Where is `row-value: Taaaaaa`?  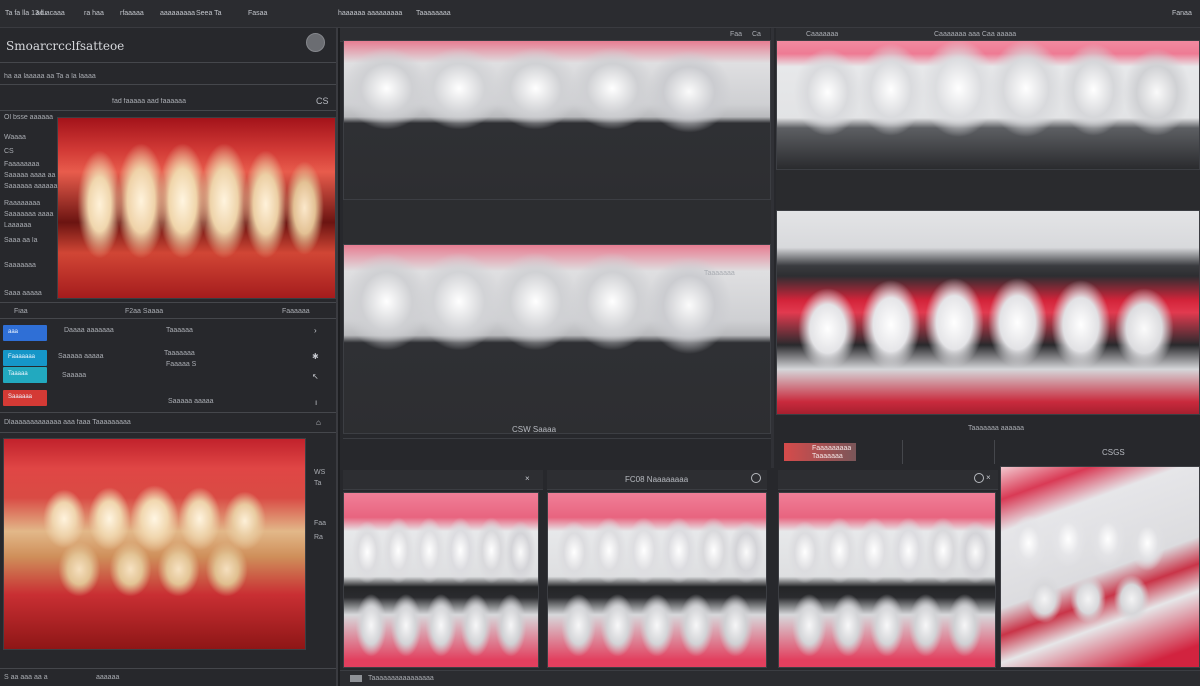
row-value: Taaaaaa is located at coordinates (179, 330).